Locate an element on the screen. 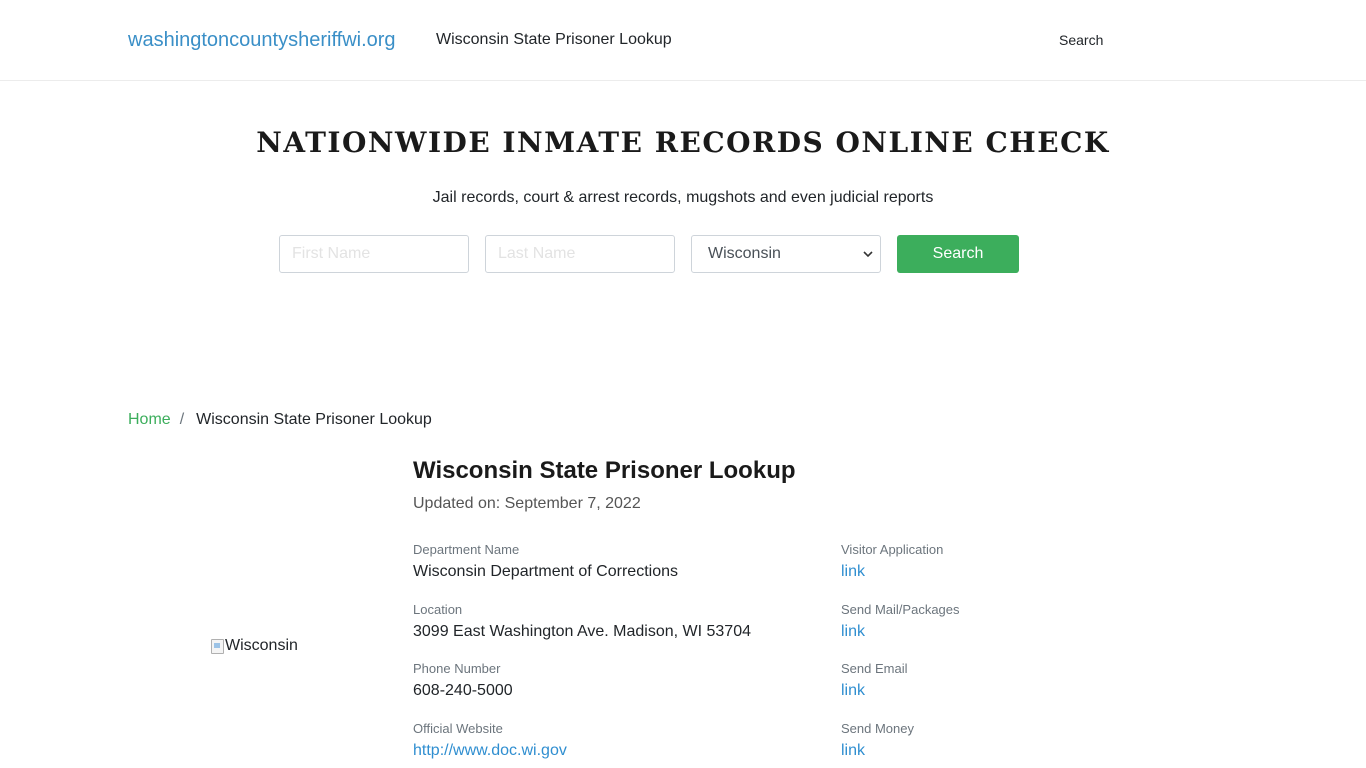  last-name-input is located at coordinates (580, 254).